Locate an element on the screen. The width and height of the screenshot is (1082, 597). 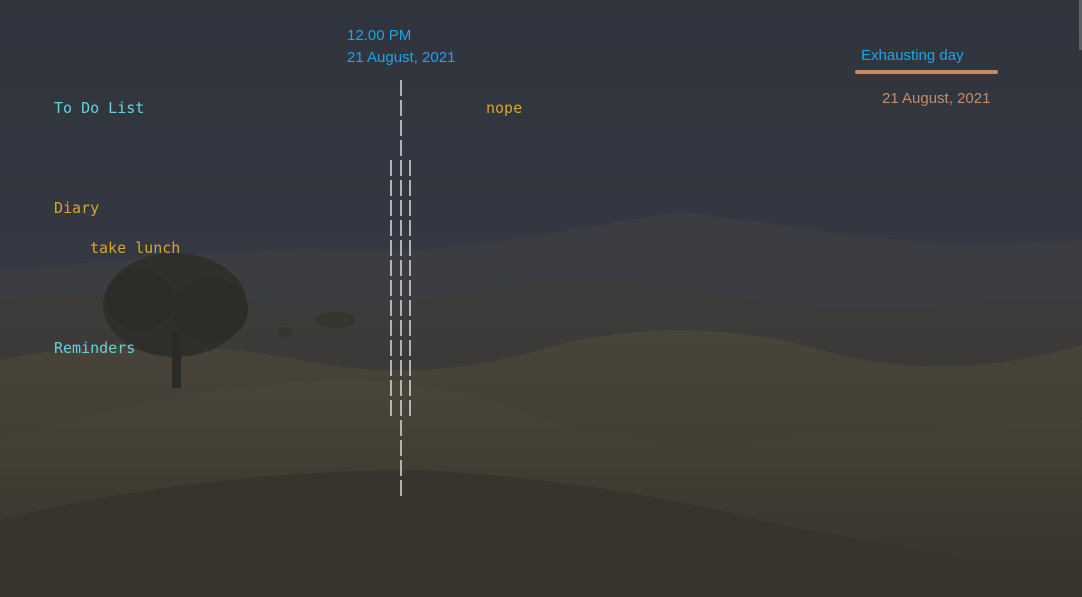
mood-underline is located at coordinates (926, 72).